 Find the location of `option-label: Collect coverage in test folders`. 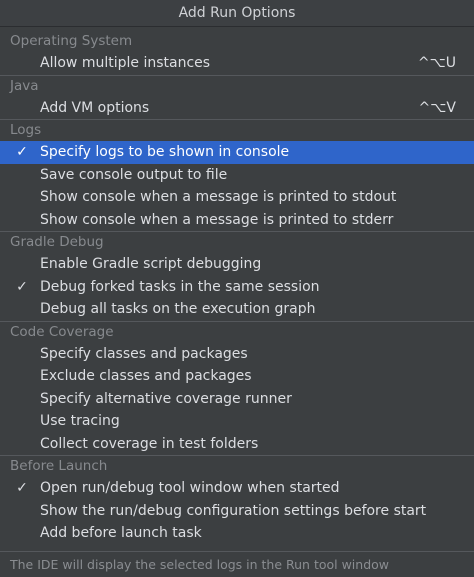

option-label: Collect coverage in test folders is located at coordinates (149, 443).